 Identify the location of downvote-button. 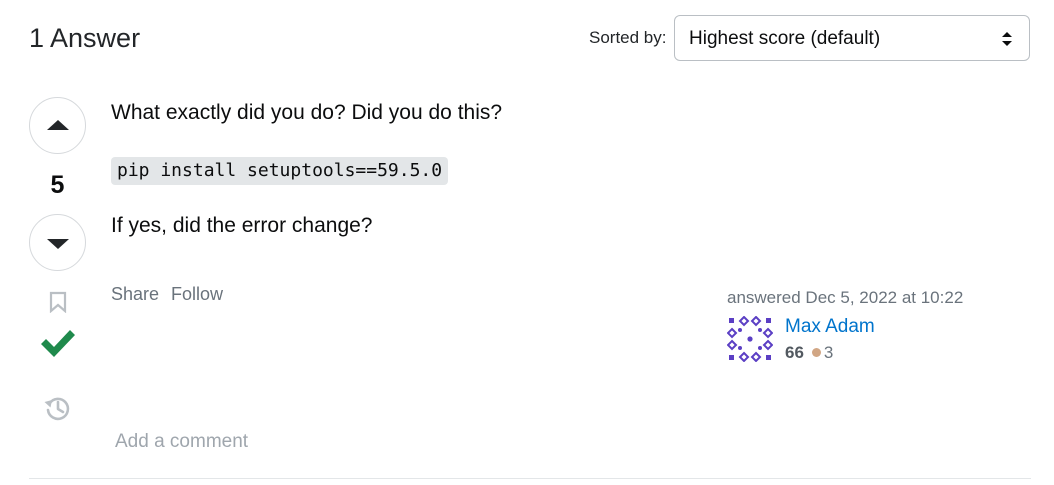
(57, 242).